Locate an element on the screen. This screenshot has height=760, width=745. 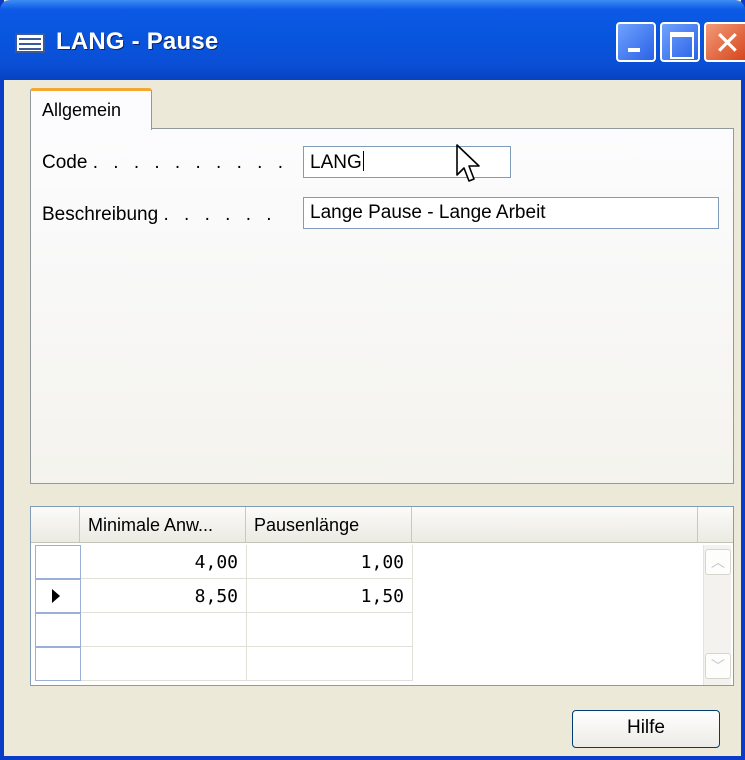
mouse-cursor-icon is located at coordinates (468, 163).